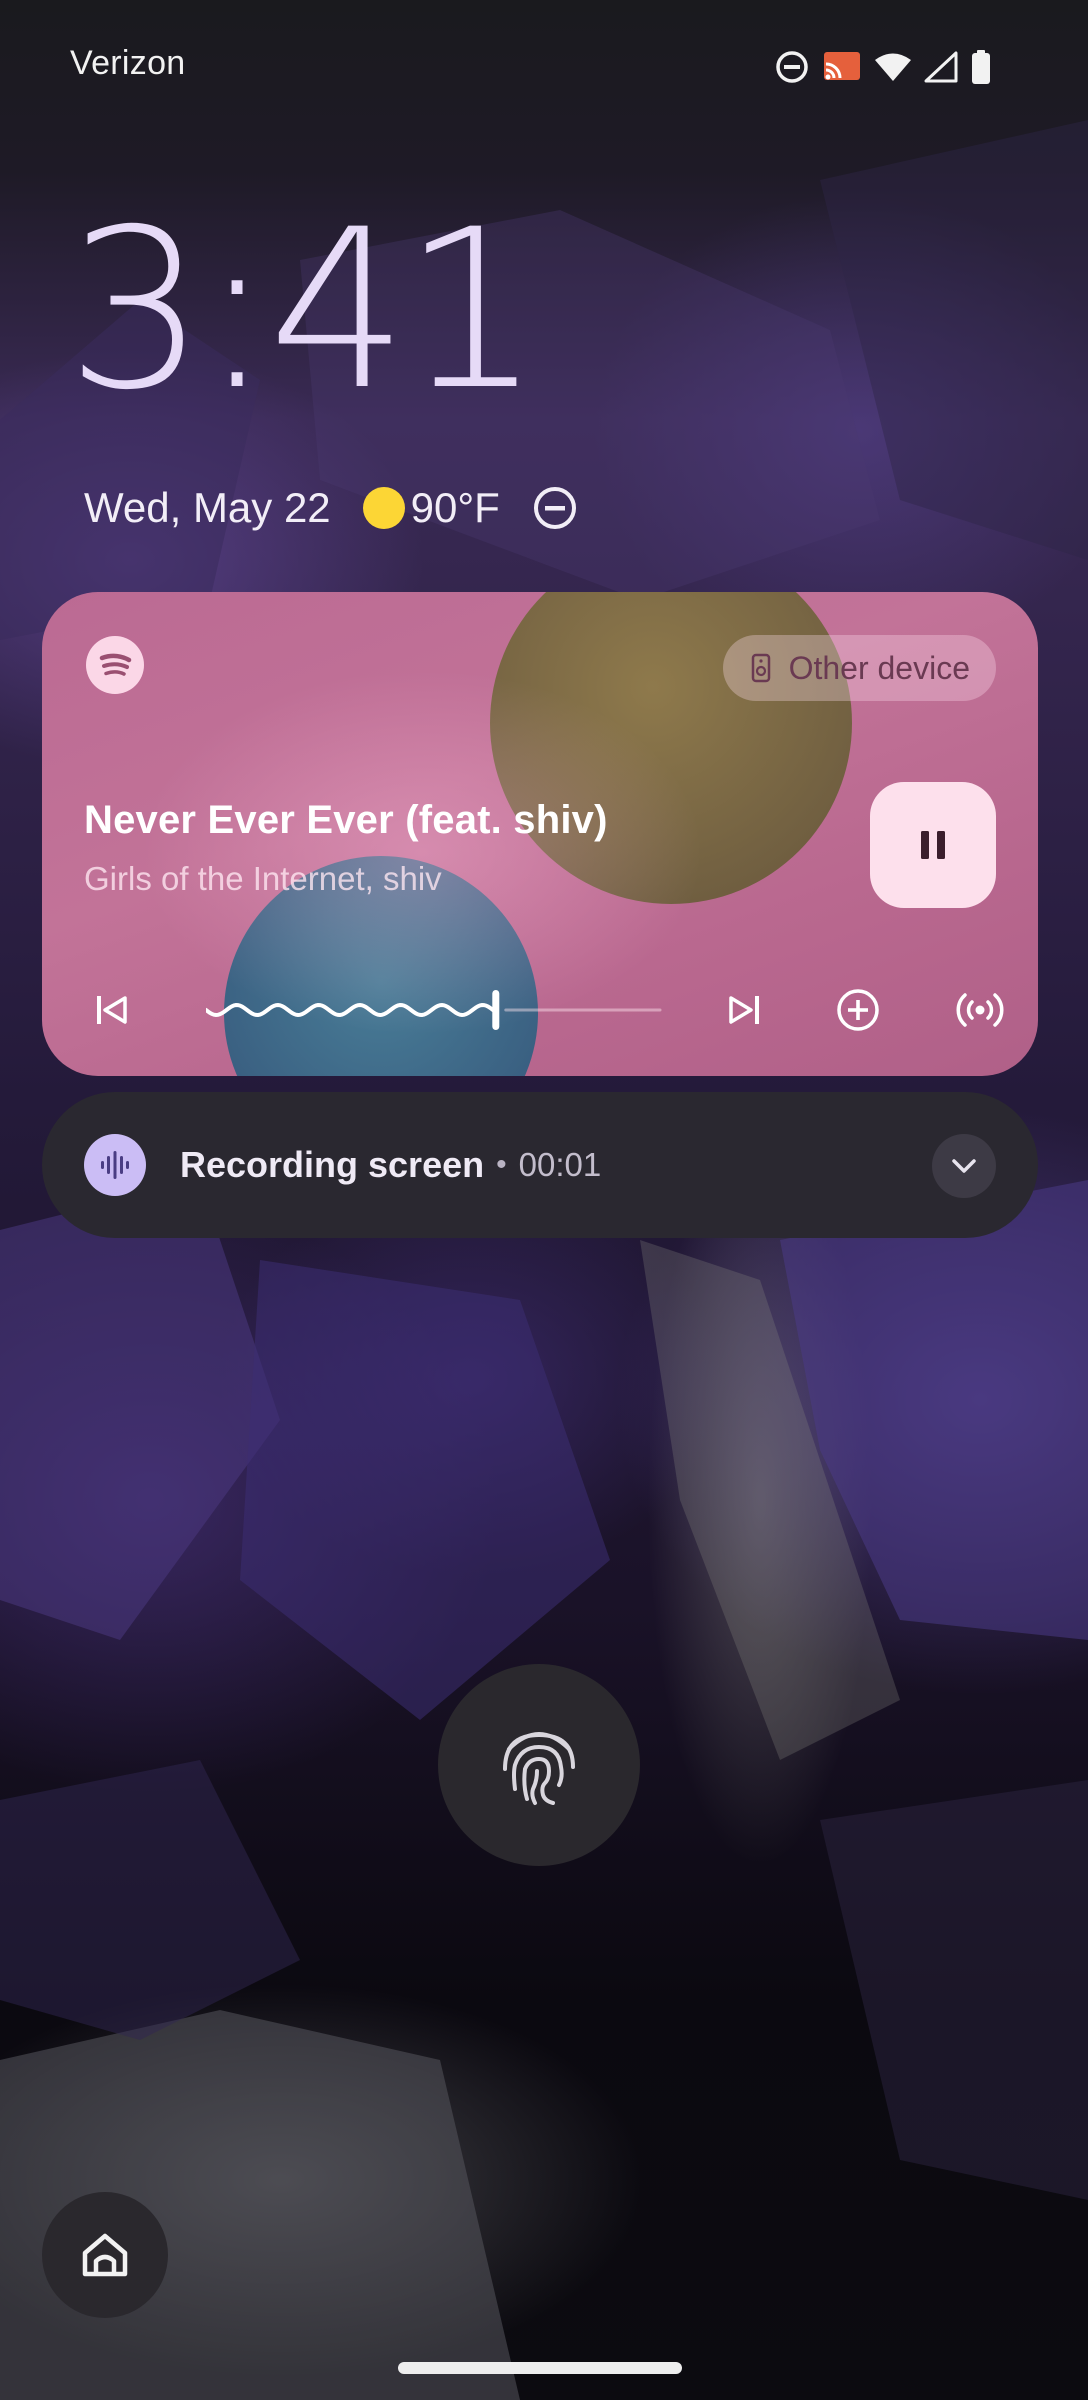  What do you see at coordinates (346, 820) in the screenshot?
I see `track-title: Never Ever Ever (feat. shiv)` at bounding box center [346, 820].